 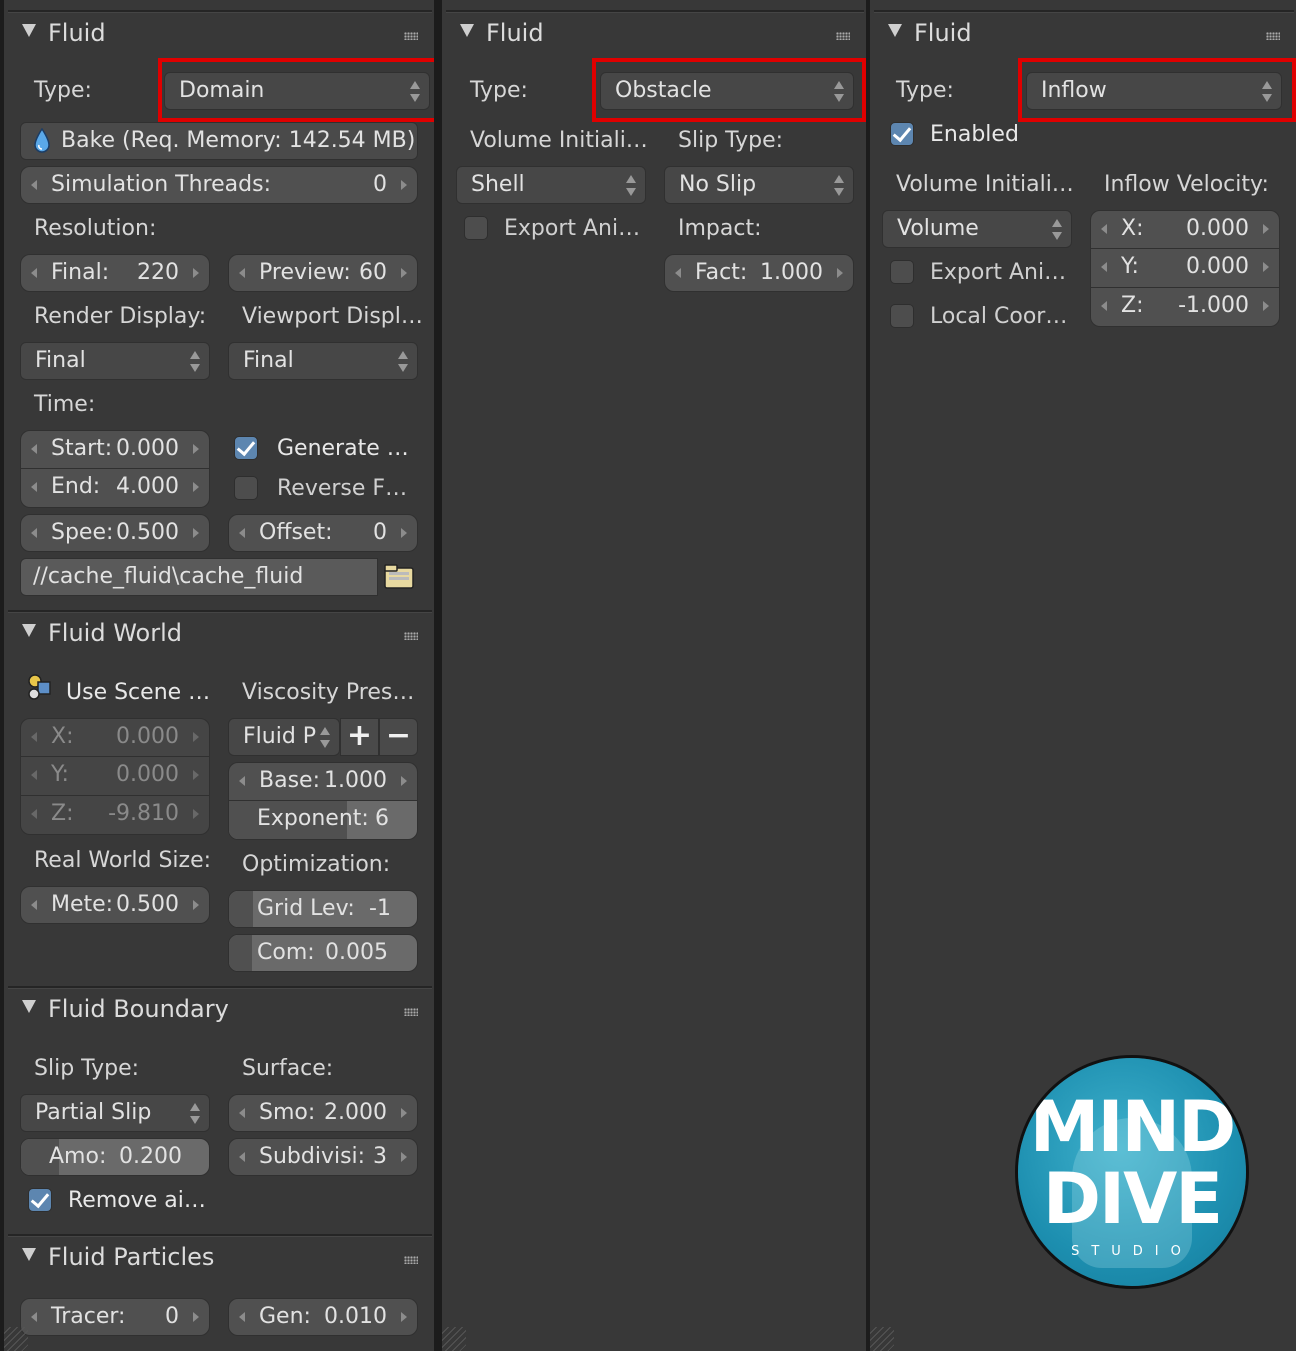 What do you see at coordinates (246, 448) in the screenshot?
I see `generate-speed-vectors-checkbox` at bounding box center [246, 448].